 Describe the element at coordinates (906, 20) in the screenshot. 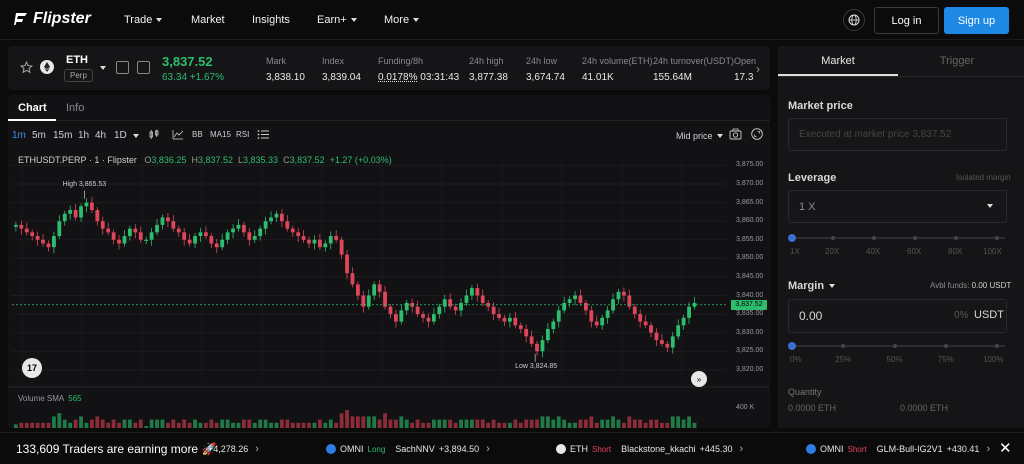

I see `login-button: Log in` at that location.